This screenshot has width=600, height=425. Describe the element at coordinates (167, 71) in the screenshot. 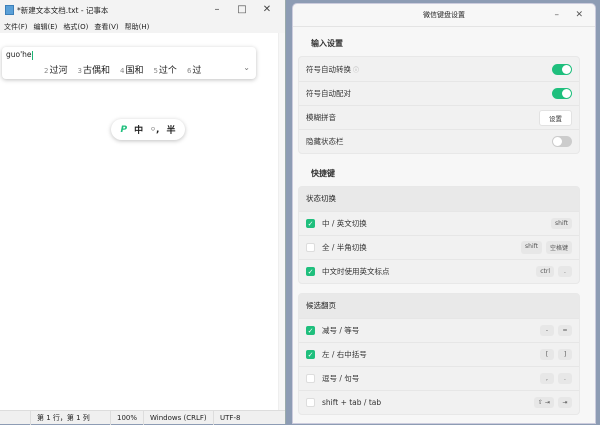

I see `candidate-text: 过个` at that location.